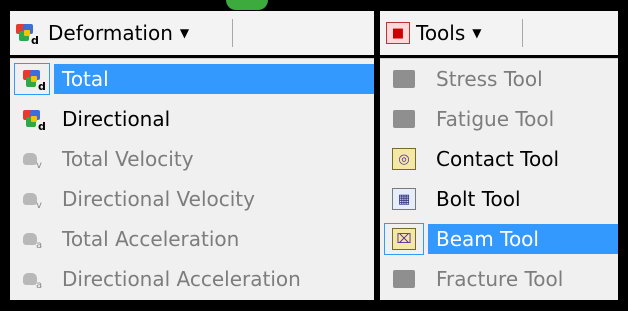 Image resolution: width=628 pixels, height=311 pixels. I want to click on menu-item-label: Directional, so click(116, 119).